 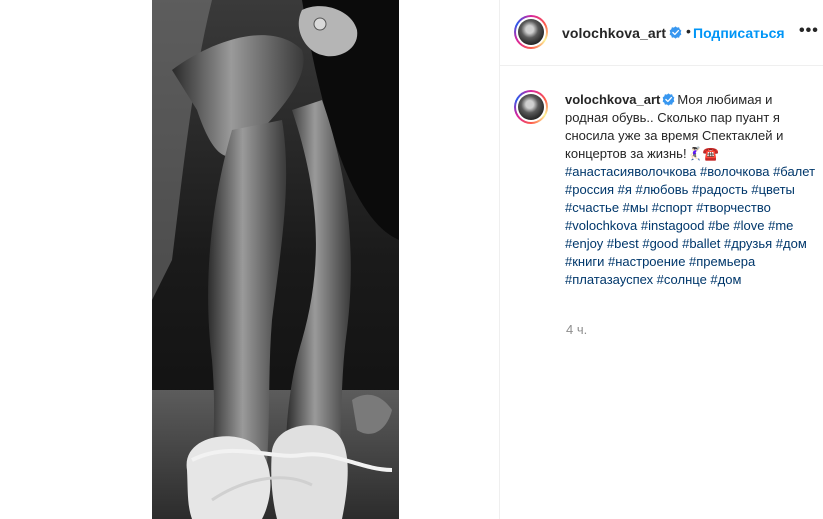 I want to click on caption-username: volochkova_art, so click(x=612, y=99).